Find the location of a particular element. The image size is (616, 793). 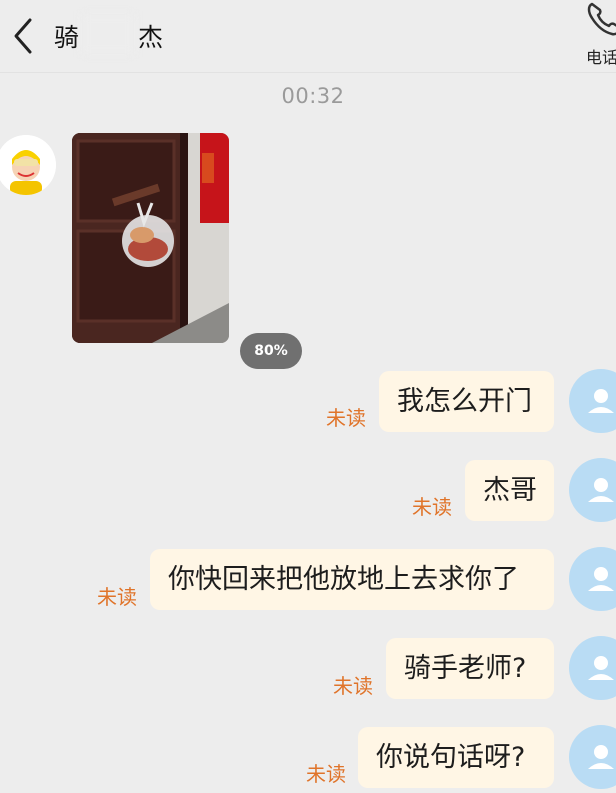

message-bubble: 杰哥 is located at coordinates (509, 490).